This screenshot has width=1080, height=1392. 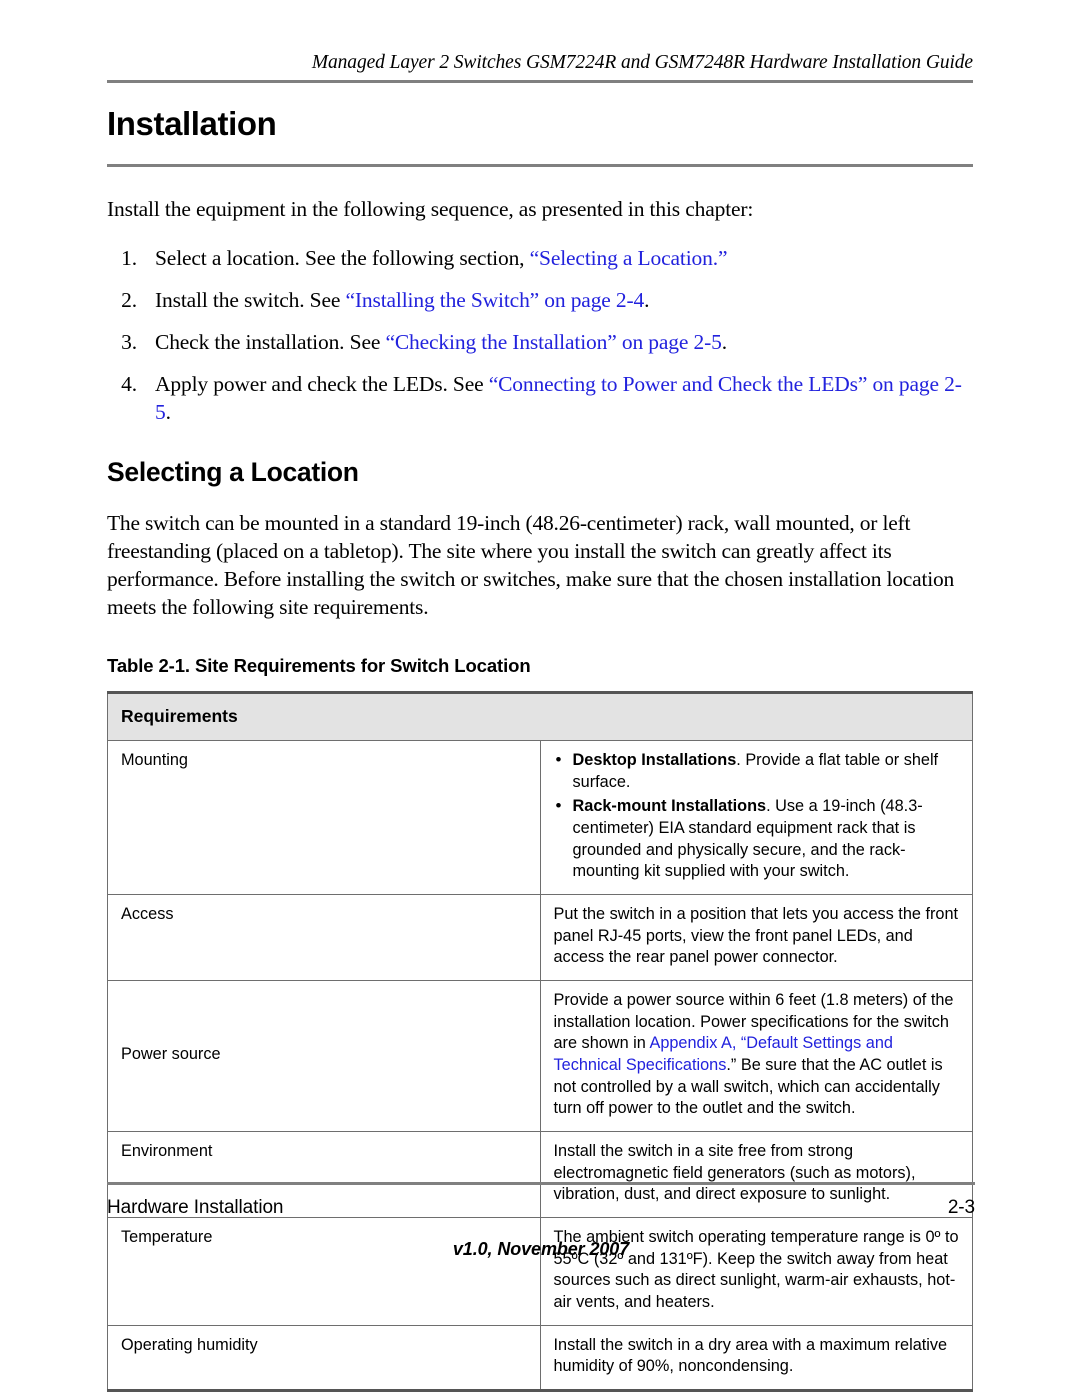 What do you see at coordinates (654, 759) in the screenshot?
I see `bullet-lead-in: Desktop Installations` at bounding box center [654, 759].